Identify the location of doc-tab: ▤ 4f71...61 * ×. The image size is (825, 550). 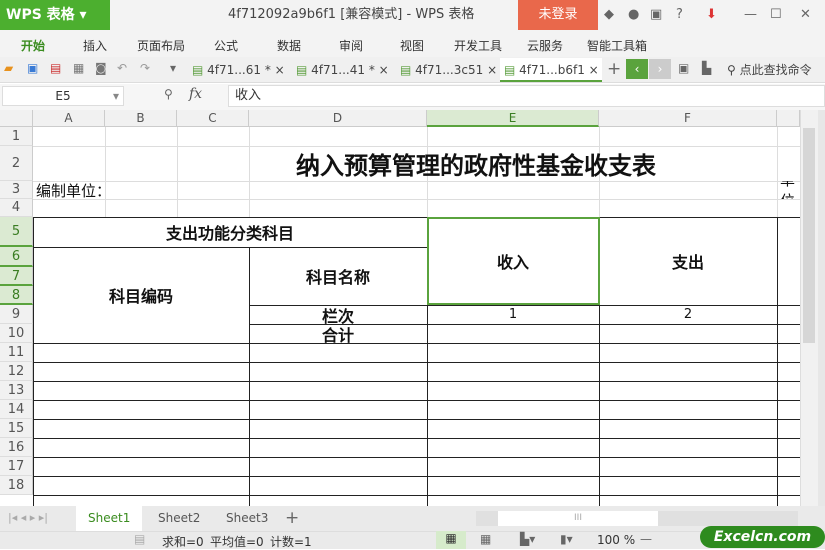
(238, 70).